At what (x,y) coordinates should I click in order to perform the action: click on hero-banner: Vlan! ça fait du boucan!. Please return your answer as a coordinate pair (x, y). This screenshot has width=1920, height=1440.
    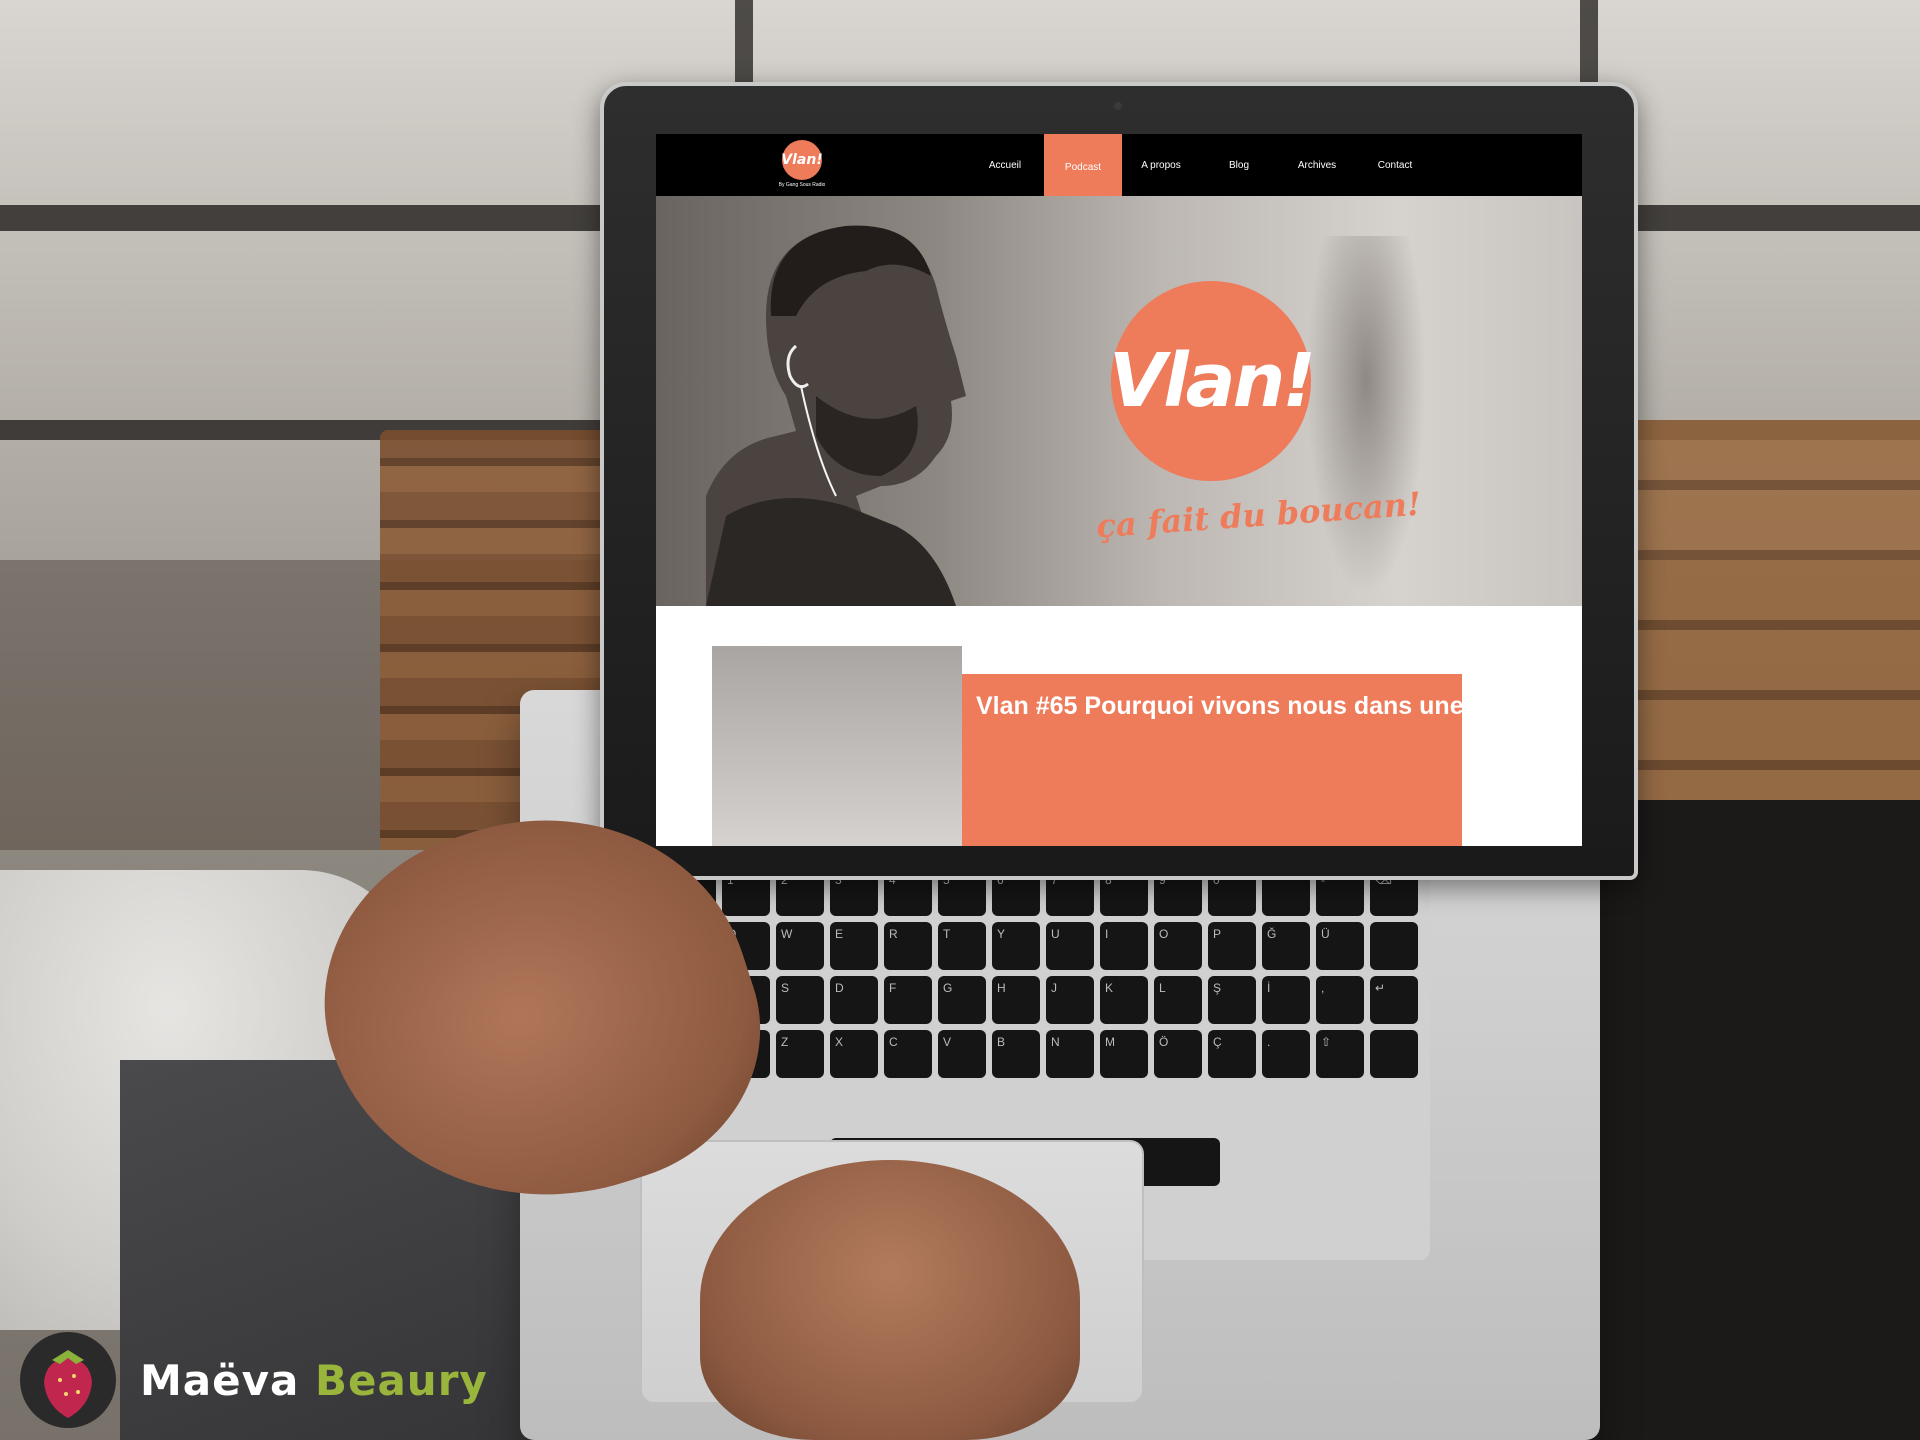
    Looking at the image, I should click on (1119, 401).